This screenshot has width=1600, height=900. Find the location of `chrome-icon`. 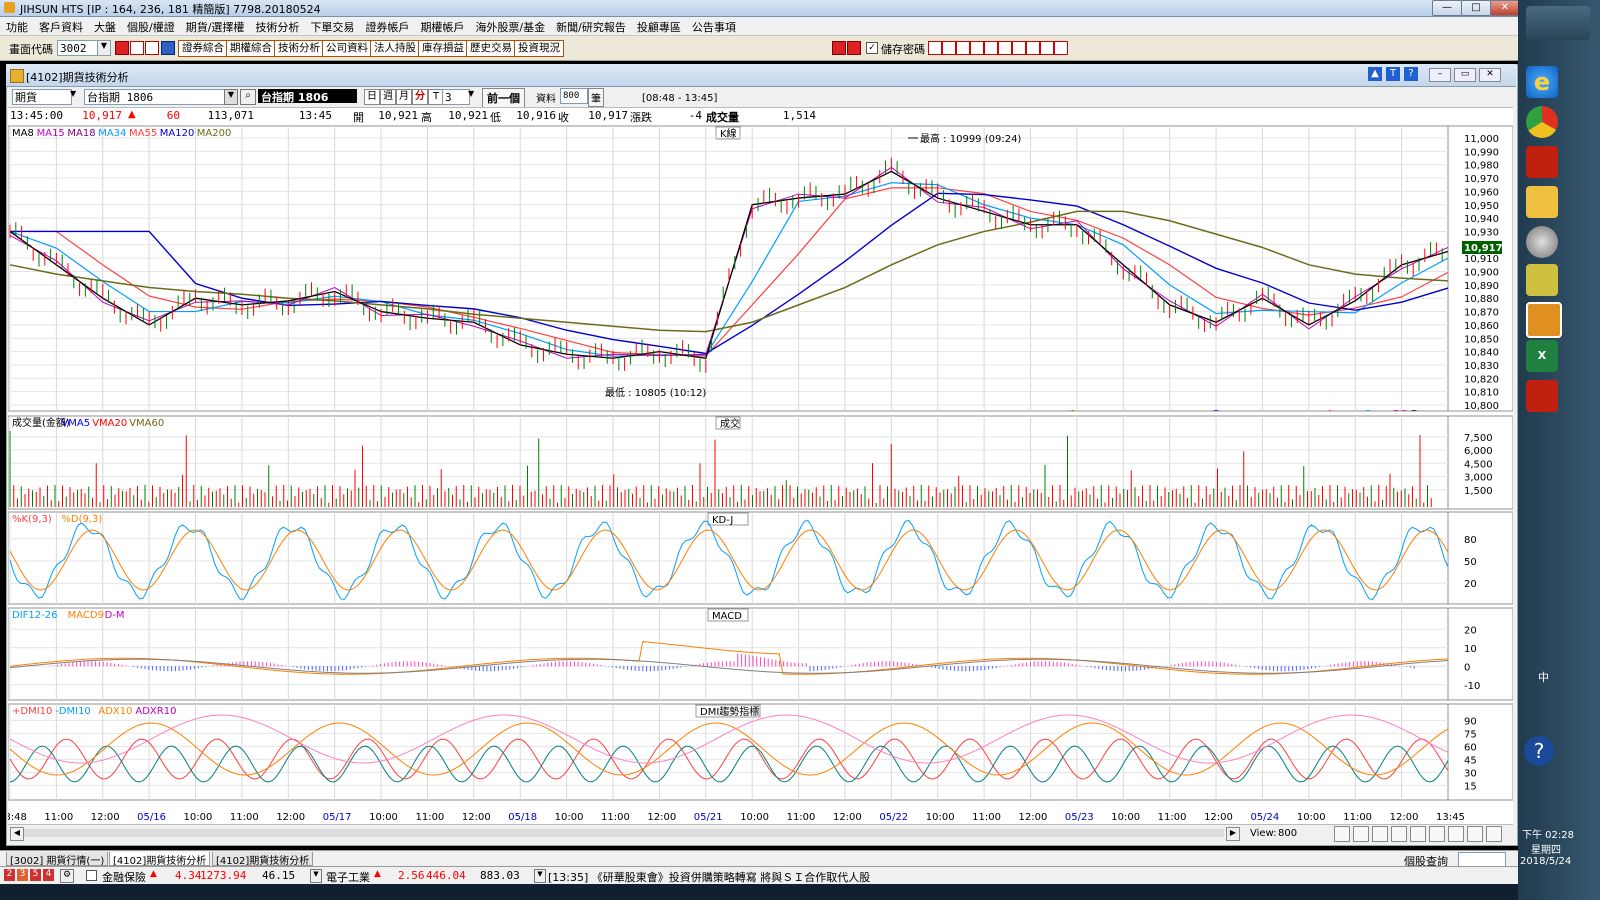

chrome-icon is located at coordinates (1542, 122).